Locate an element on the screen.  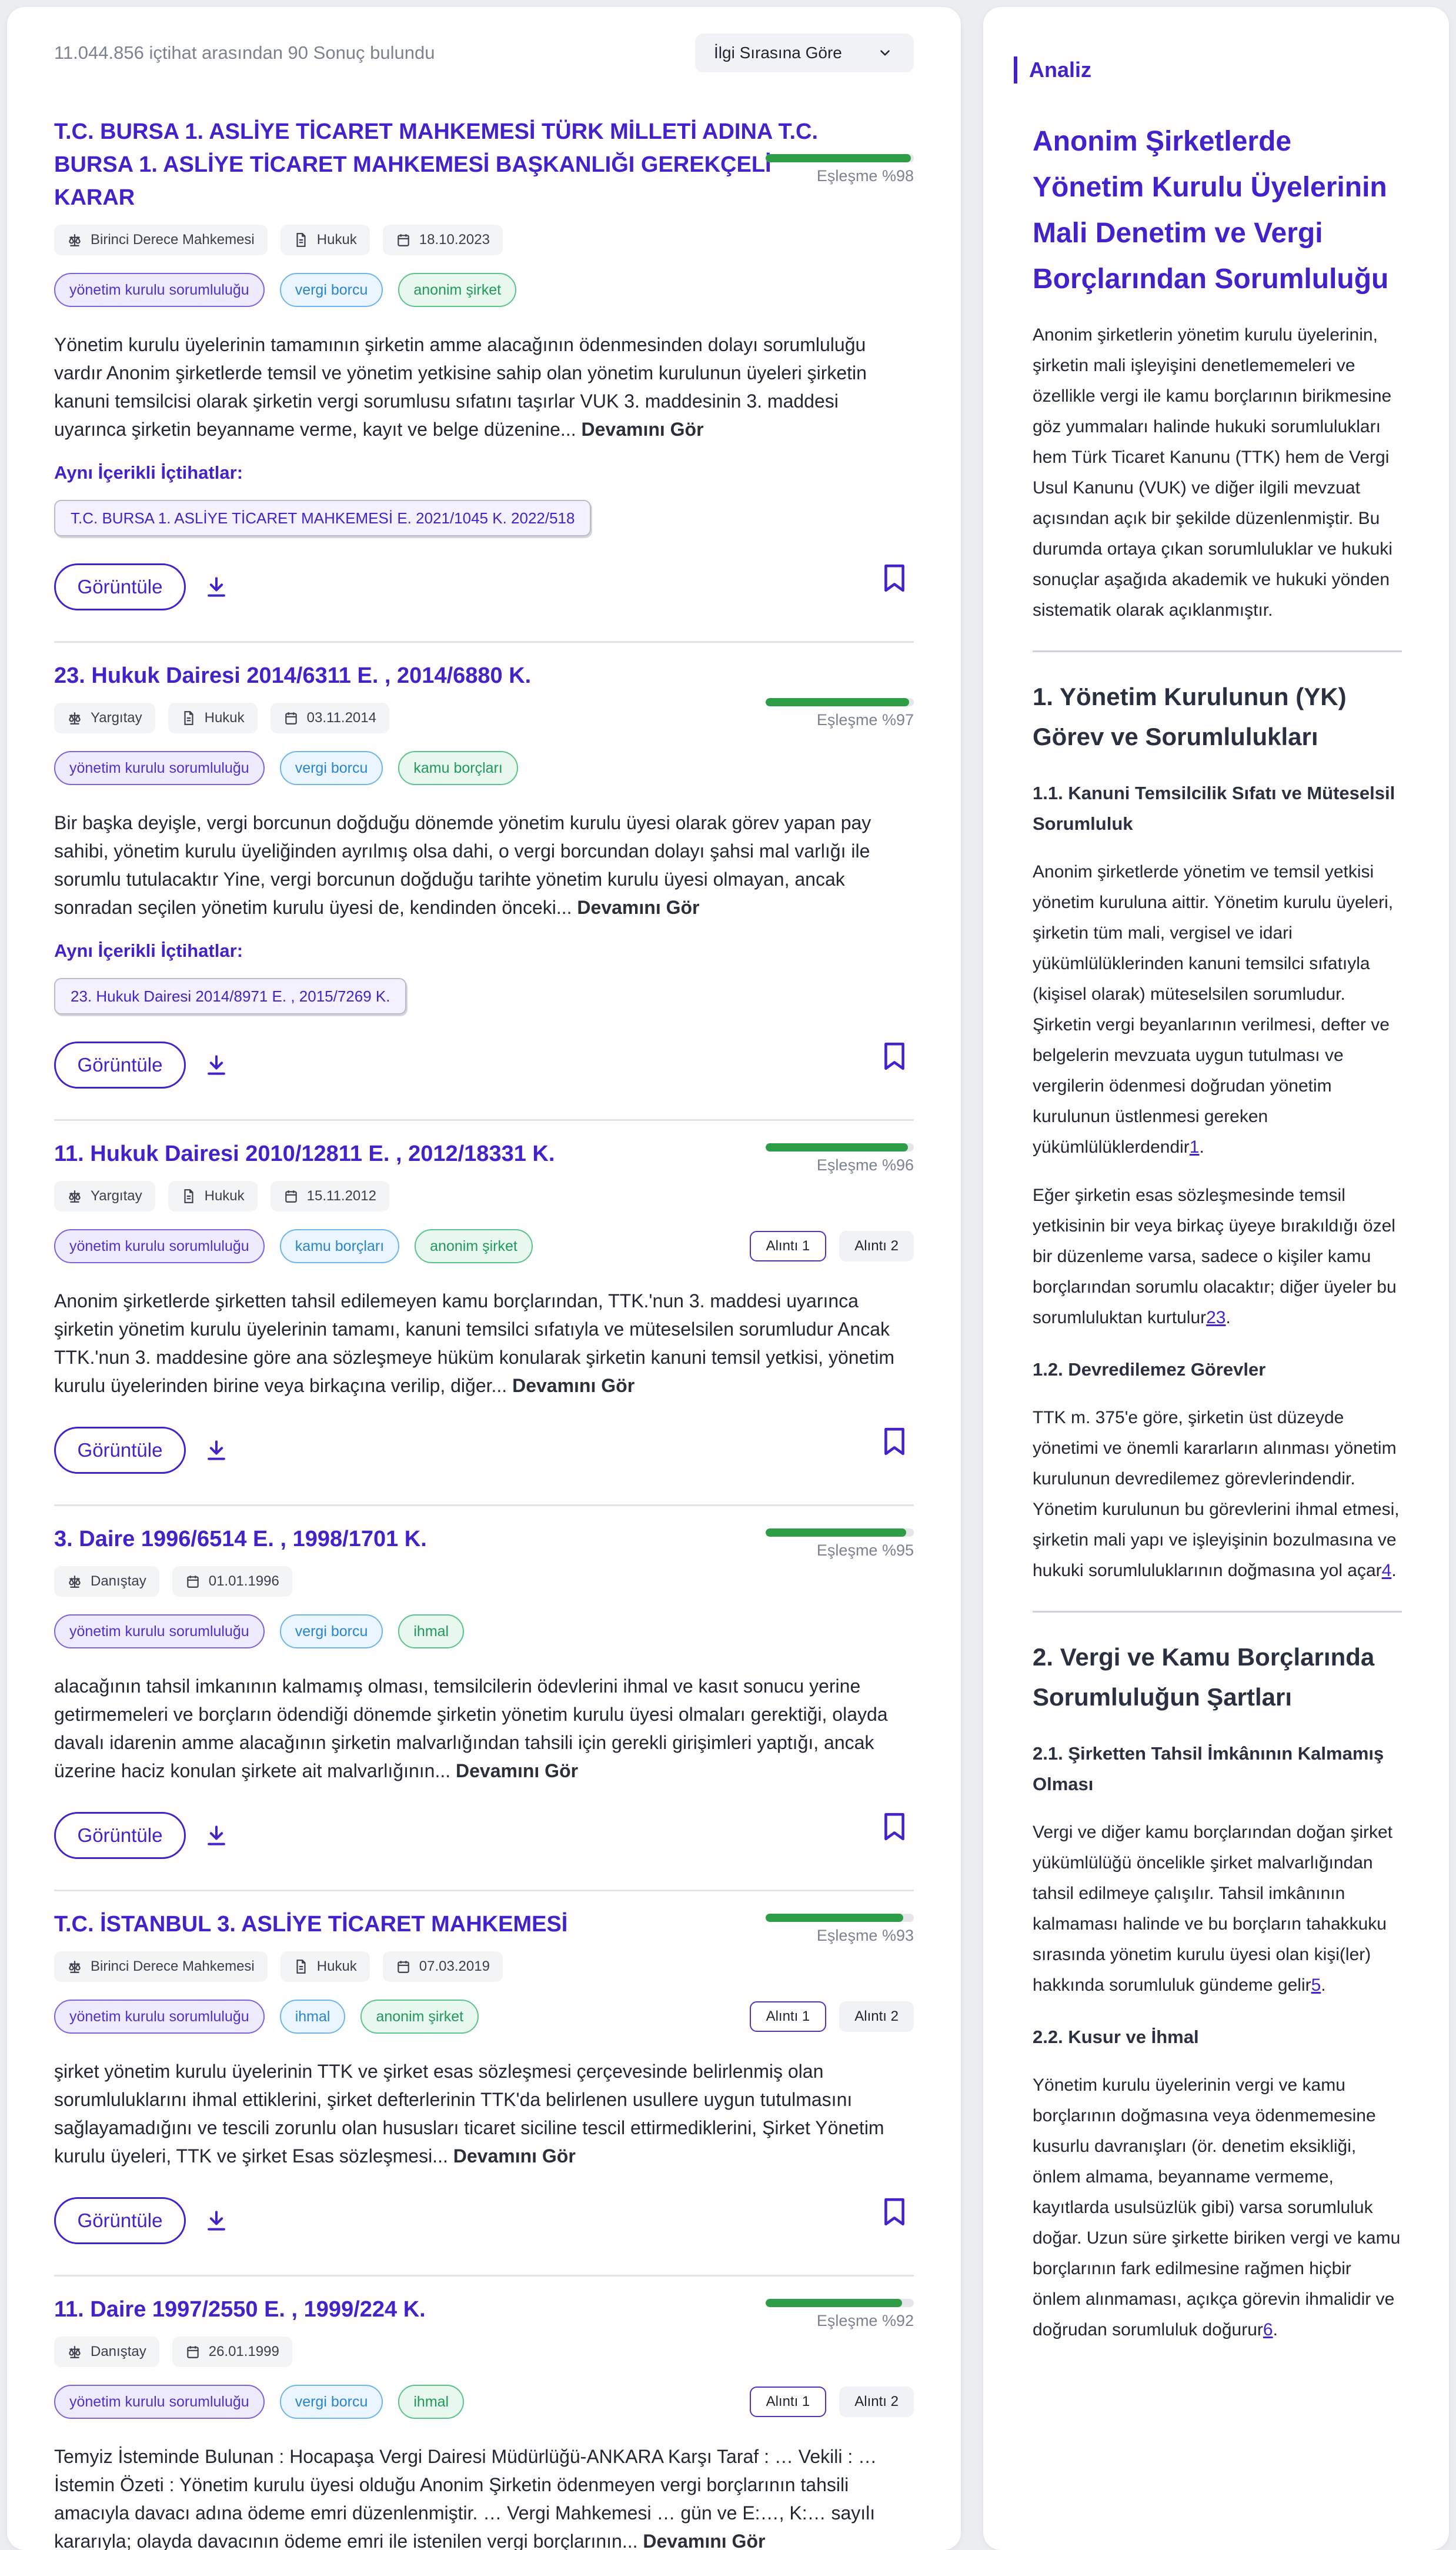
footnote-link: 1 is located at coordinates (1195, 1147).